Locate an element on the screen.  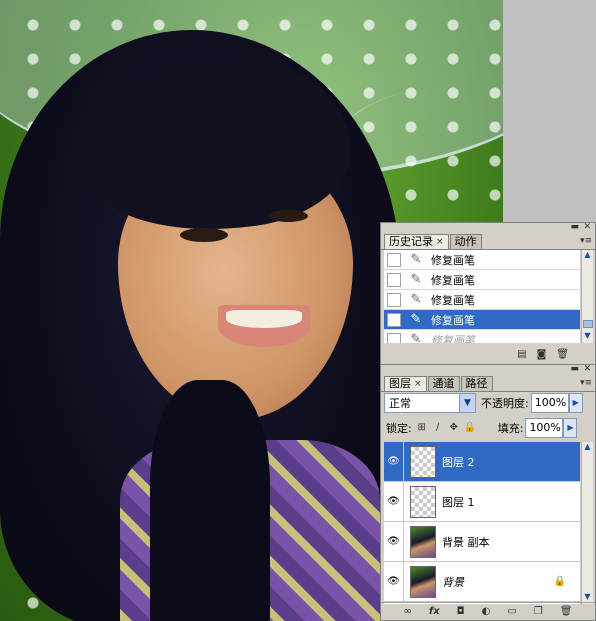
blend-opacity-row: 正常 ▼ 不透明度: 100% ▶ is located at coordinates (489, 403).